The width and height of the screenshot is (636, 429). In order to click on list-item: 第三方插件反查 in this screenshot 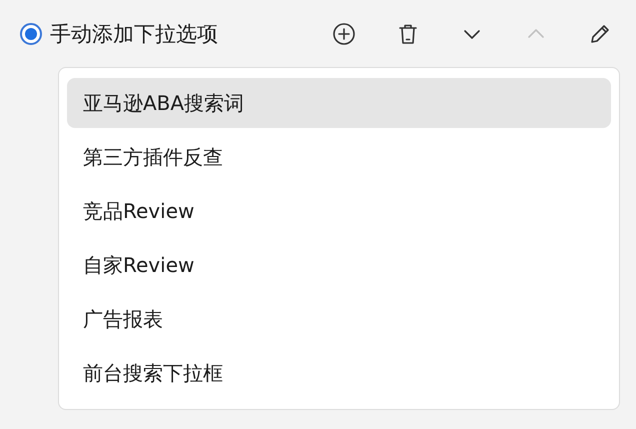, I will do `click(339, 157)`.